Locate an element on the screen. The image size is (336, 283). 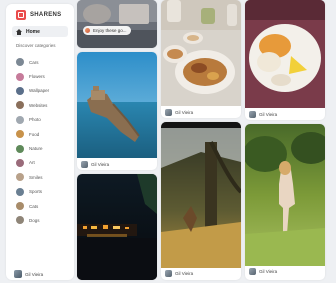
category-label: Cars is located at coordinates (34, 62).